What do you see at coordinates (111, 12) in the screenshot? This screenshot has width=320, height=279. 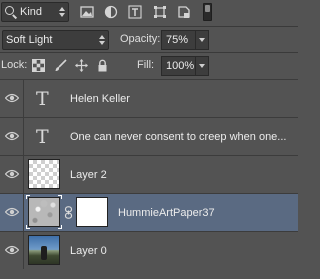 I see `adjustment-filter-icon` at bounding box center [111, 12].